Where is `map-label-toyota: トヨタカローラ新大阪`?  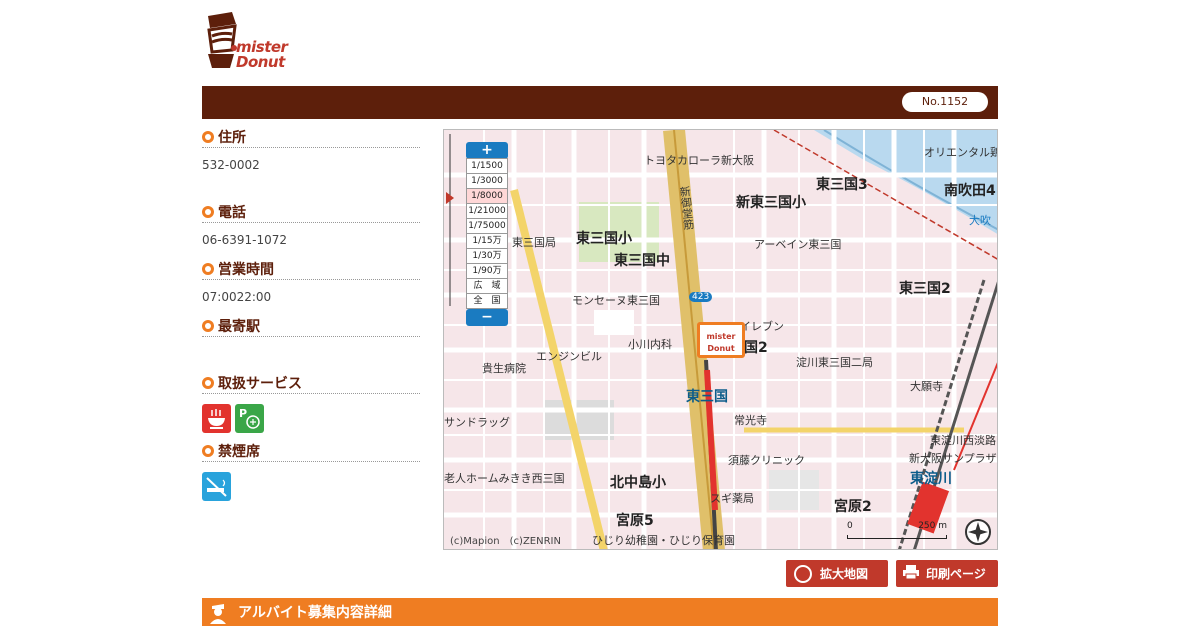
map-label-toyota: トヨタカローラ新大阪 is located at coordinates (699, 160).